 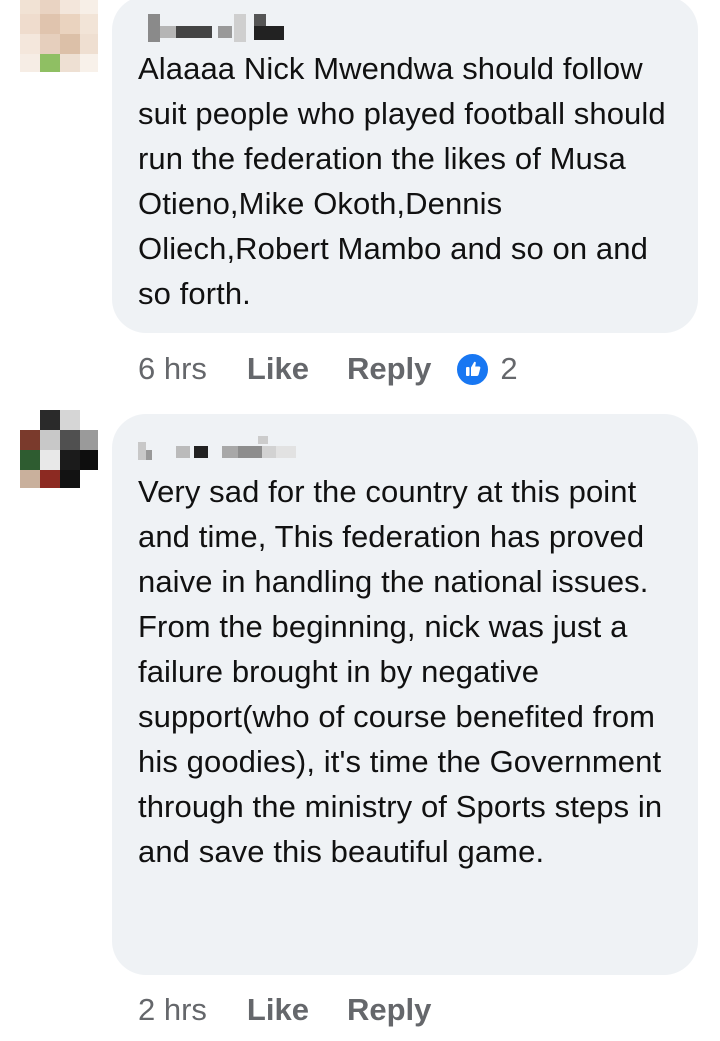 What do you see at coordinates (328, 369) in the screenshot?
I see `comment-actions: 6 hrs Like Reply 2` at bounding box center [328, 369].